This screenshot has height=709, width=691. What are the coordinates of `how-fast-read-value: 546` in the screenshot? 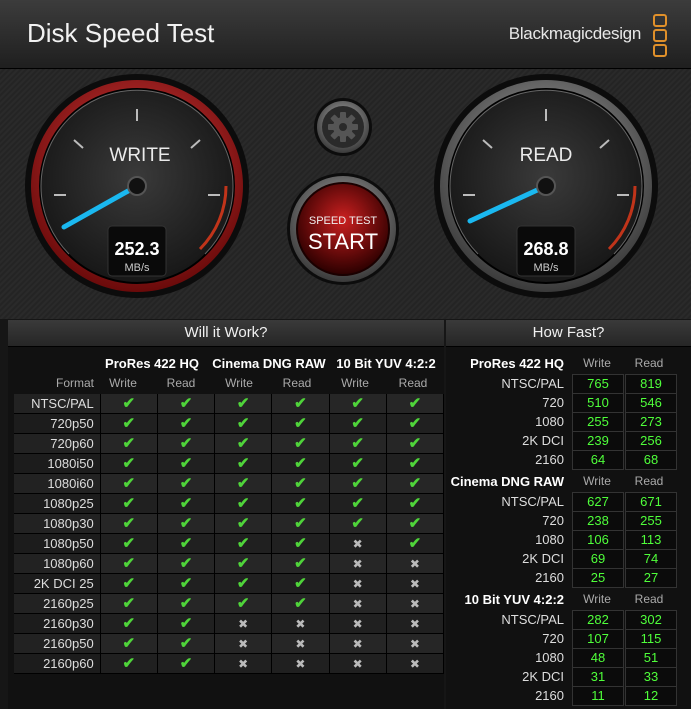 It's located at (651, 403).